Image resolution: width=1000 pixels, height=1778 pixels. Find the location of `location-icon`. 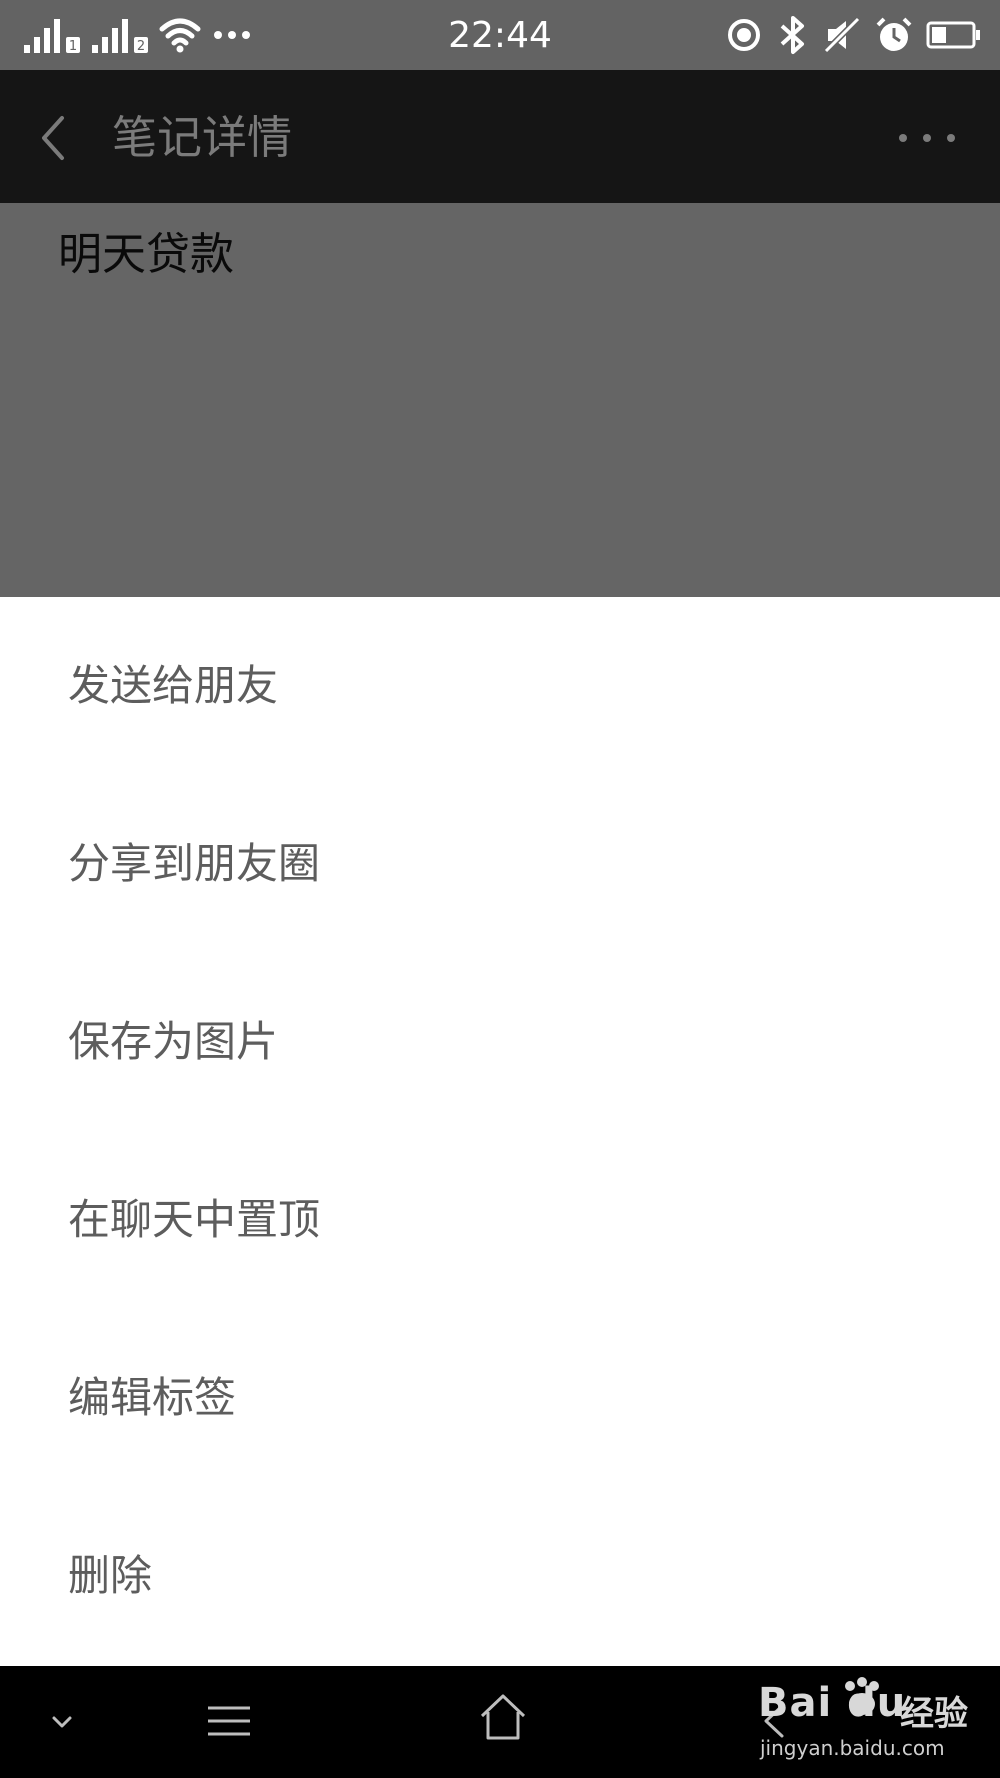

location-icon is located at coordinates (744, 35).